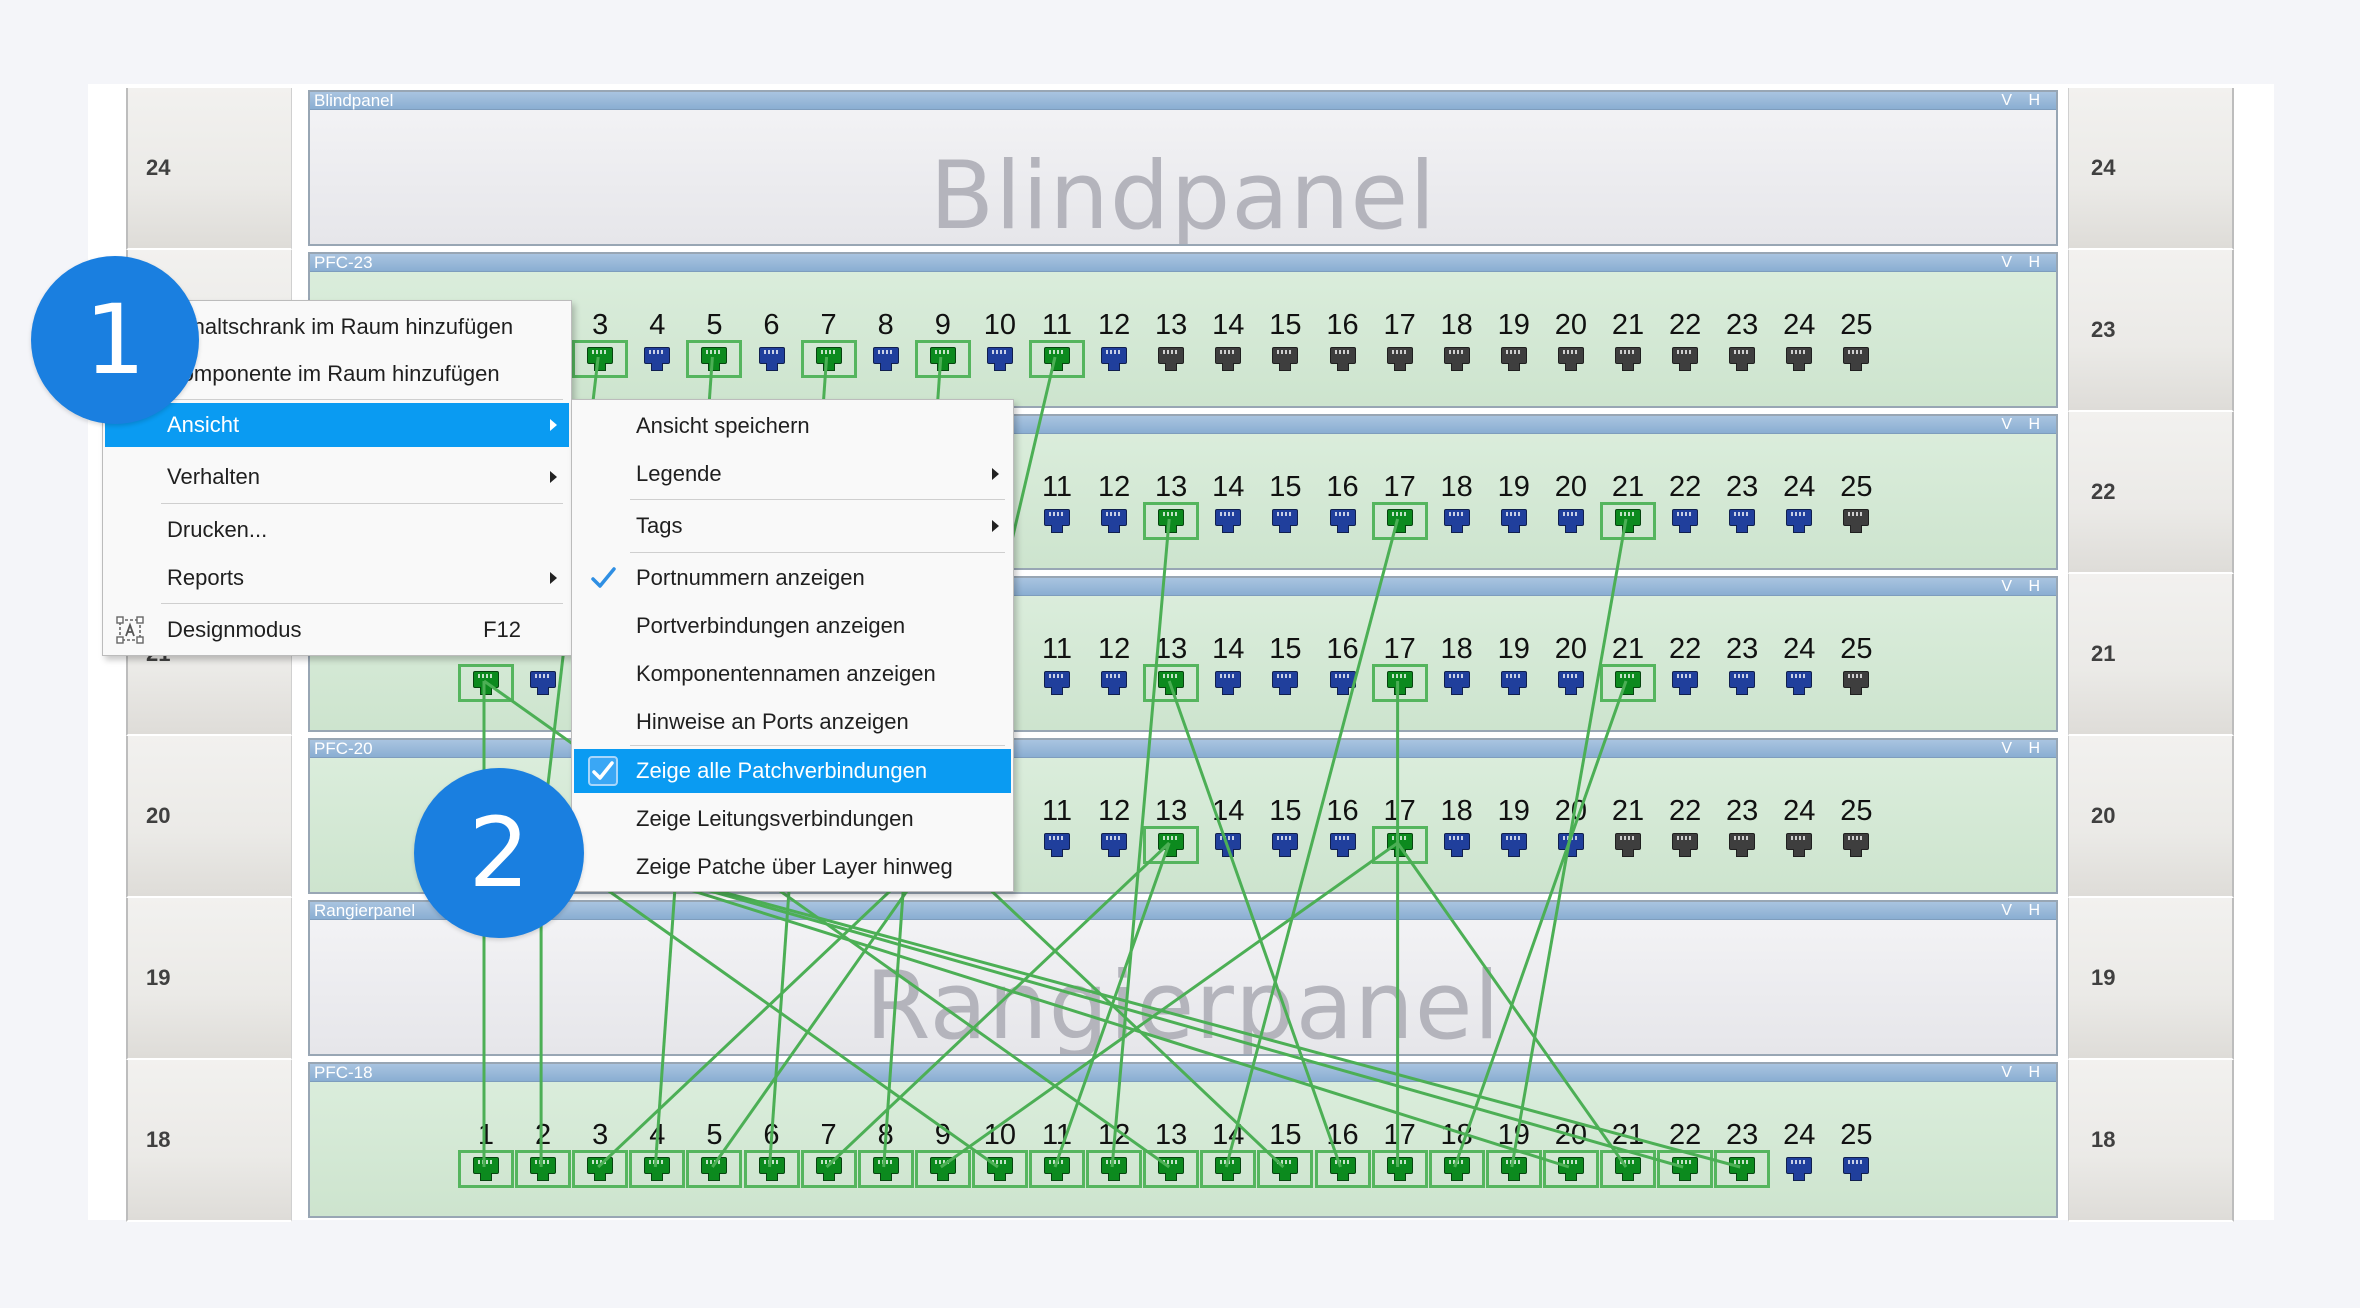 The width and height of the screenshot is (2360, 1308). Describe the element at coordinates (1183, 263) in the screenshot. I see `panel-header: PFC-23 V H` at that location.